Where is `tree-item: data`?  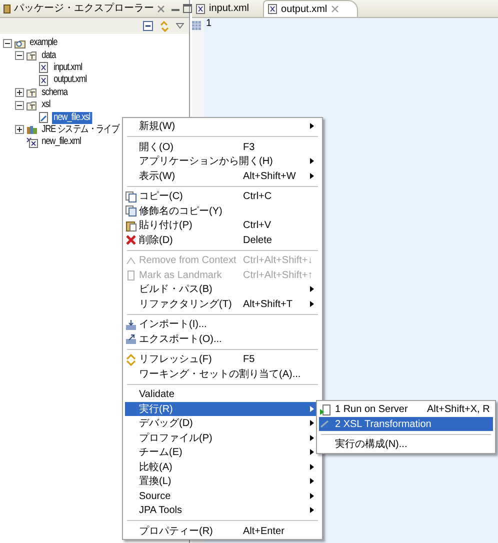 tree-item: data is located at coordinates (49, 56).